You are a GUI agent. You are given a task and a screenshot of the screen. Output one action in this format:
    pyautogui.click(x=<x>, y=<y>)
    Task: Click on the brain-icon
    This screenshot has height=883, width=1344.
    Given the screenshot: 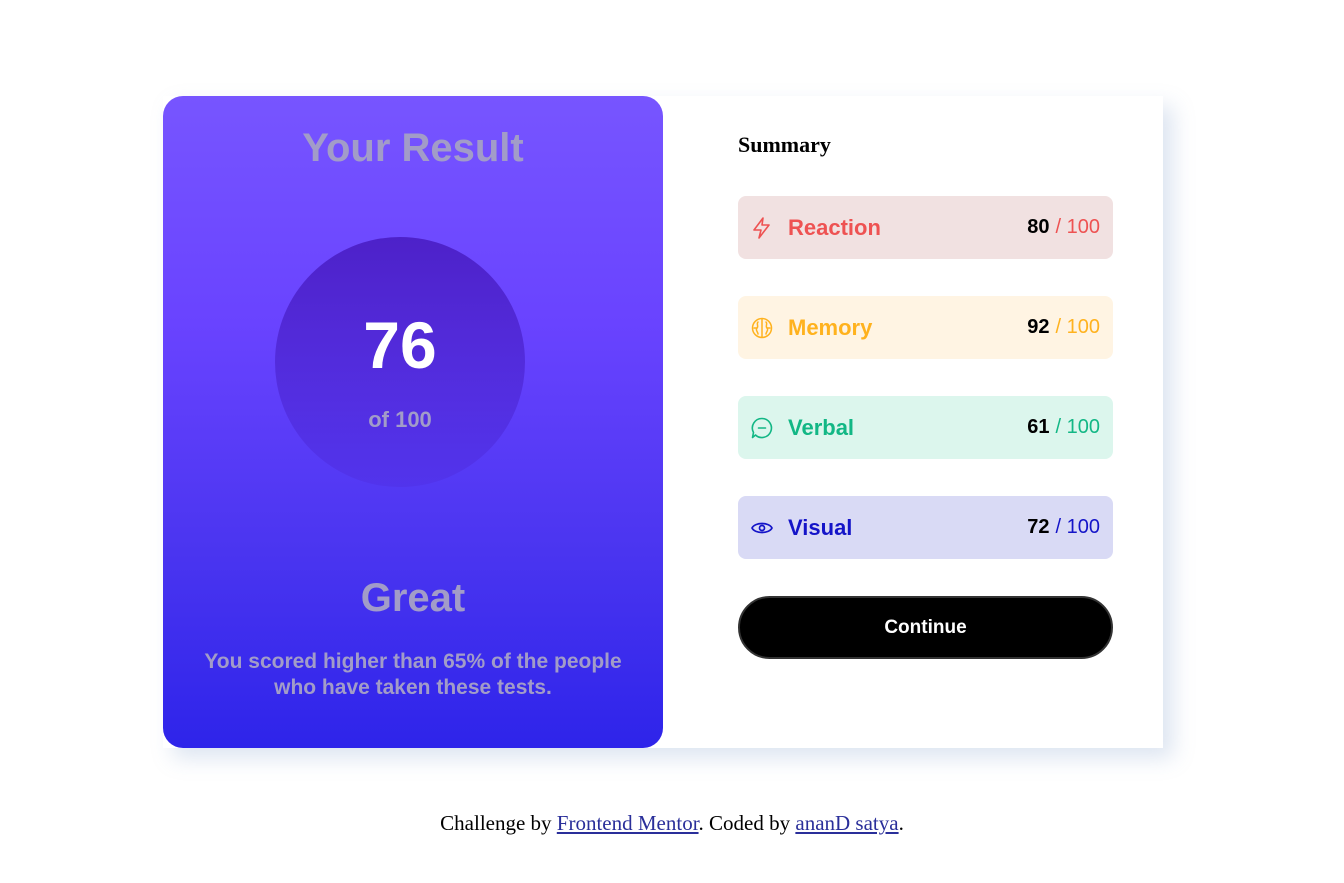 What is the action you would take?
    pyautogui.click(x=762, y=328)
    